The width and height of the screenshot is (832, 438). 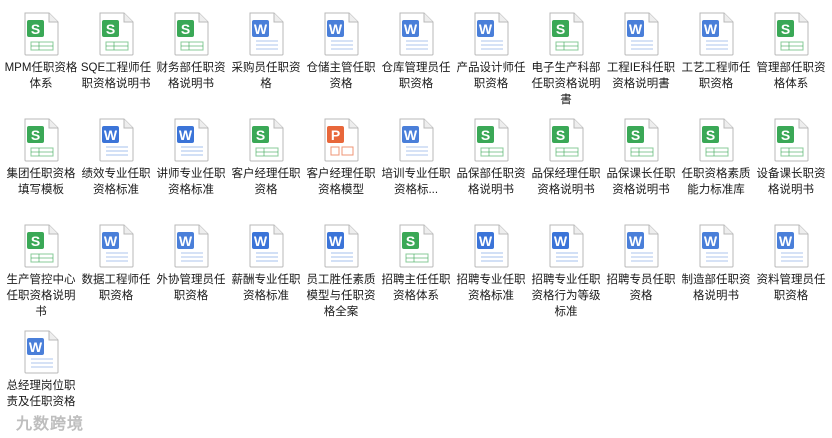 What do you see at coordinates (335, 135) in the screenshot?
I see `svg-text: P` at bounding box center [335, 135].